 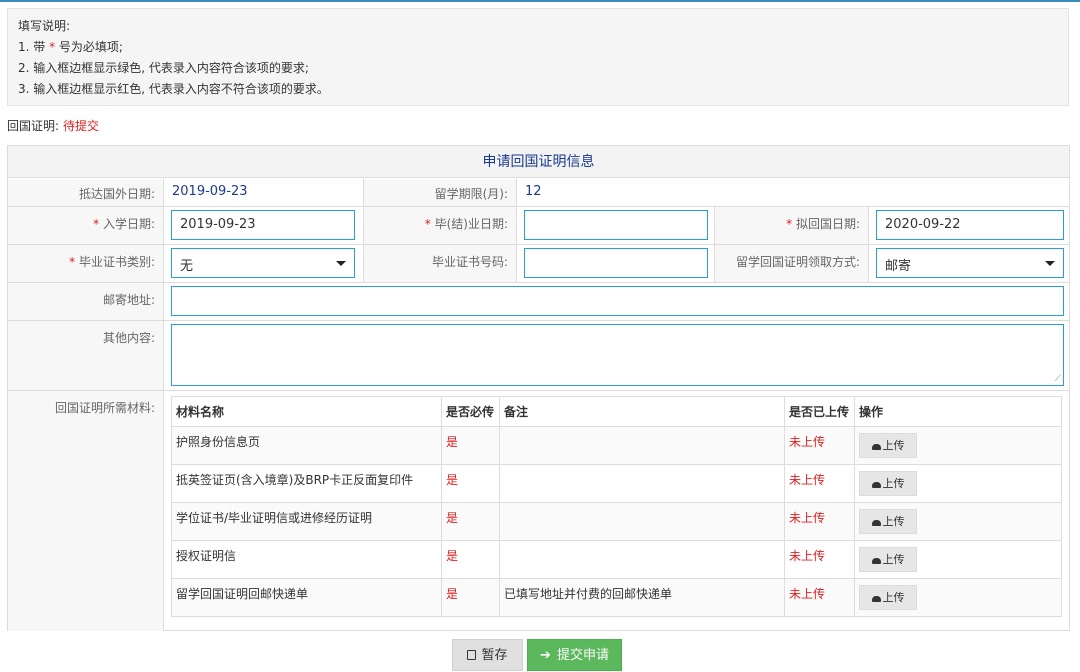 I want to click on table-row: 留学回国证明回邮快递单 是 已填写地址并付费的回邮快递单 未上传 上传, so click(x=616, y=597).